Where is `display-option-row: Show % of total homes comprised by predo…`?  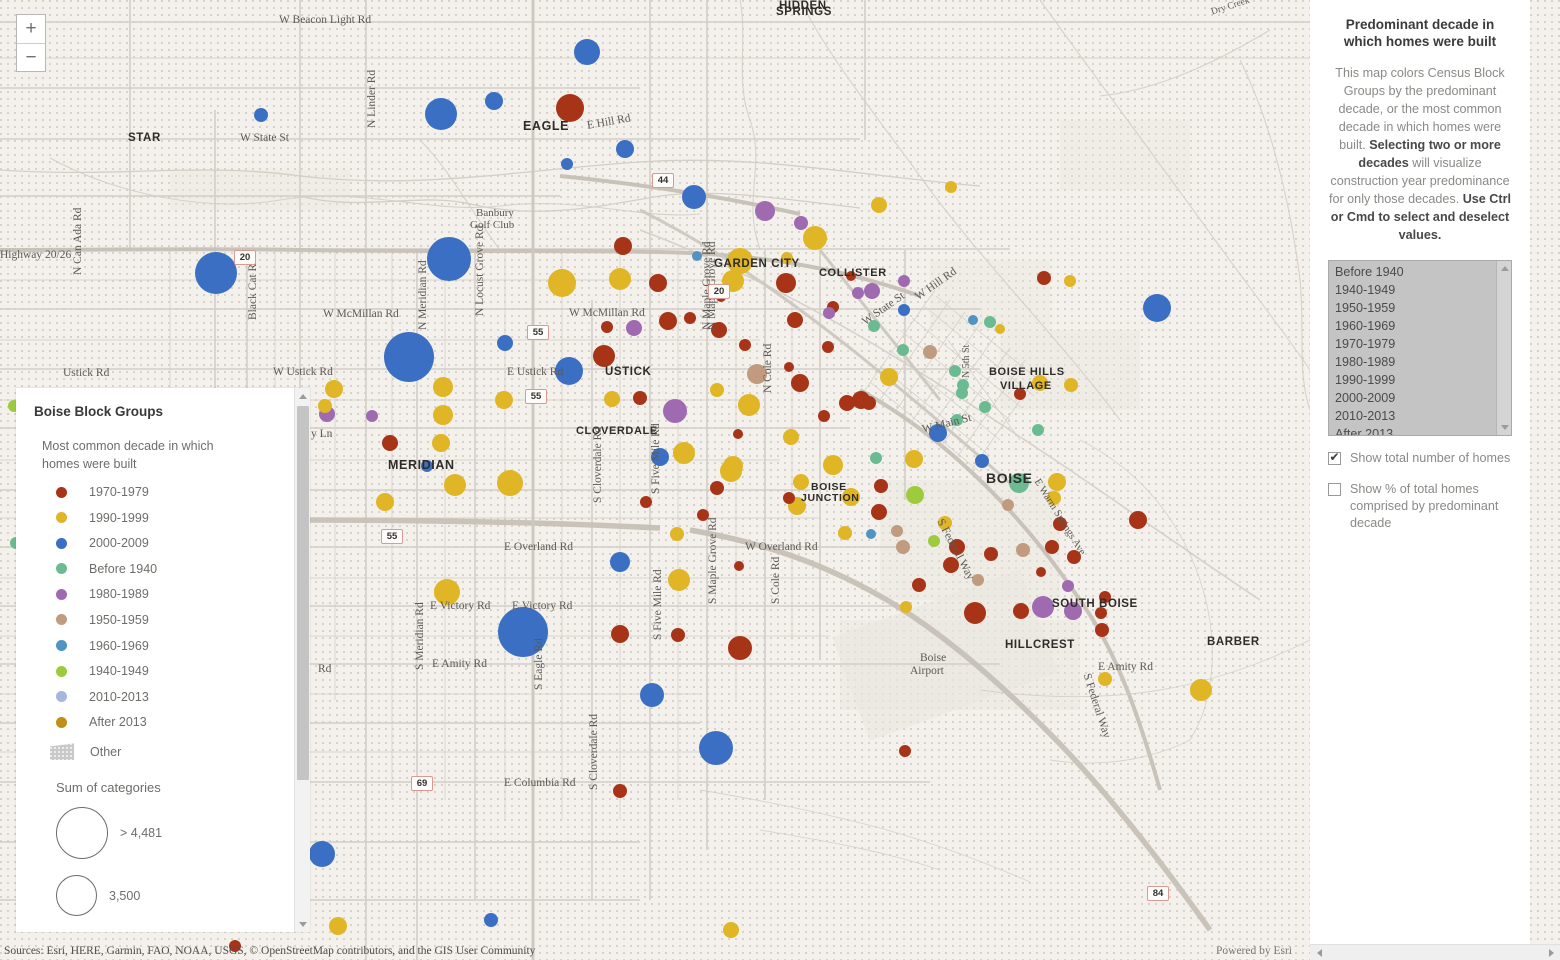 display-option-row: Show % of total homes comprised by predo… is located at coordinates (1420, 506).